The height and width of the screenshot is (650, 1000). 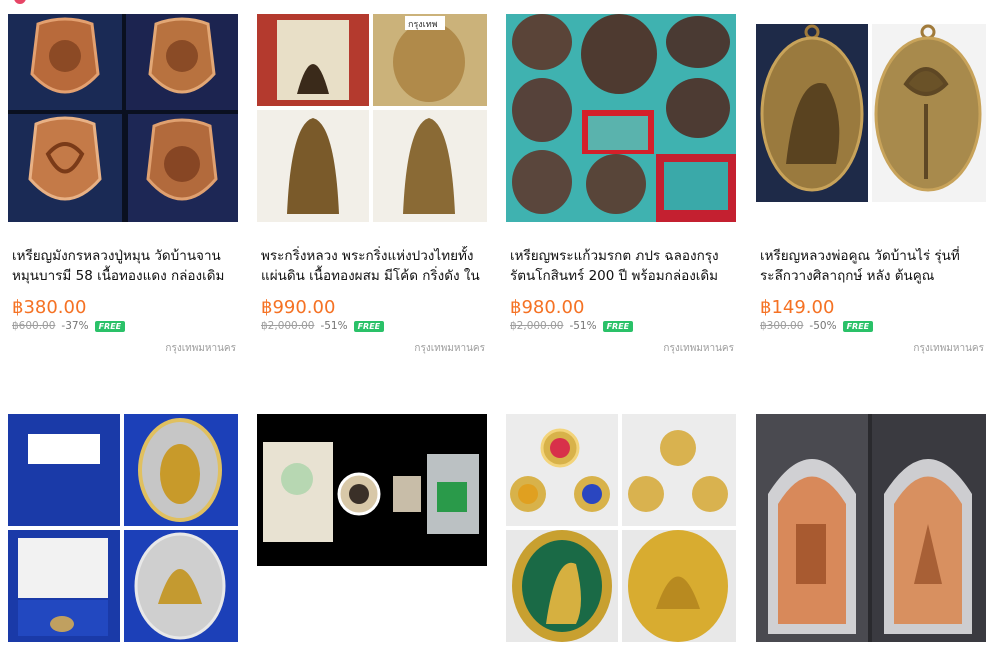 I want to click on product-meta: ฿300.00 -50% FREE, so click(x=817, y=326).